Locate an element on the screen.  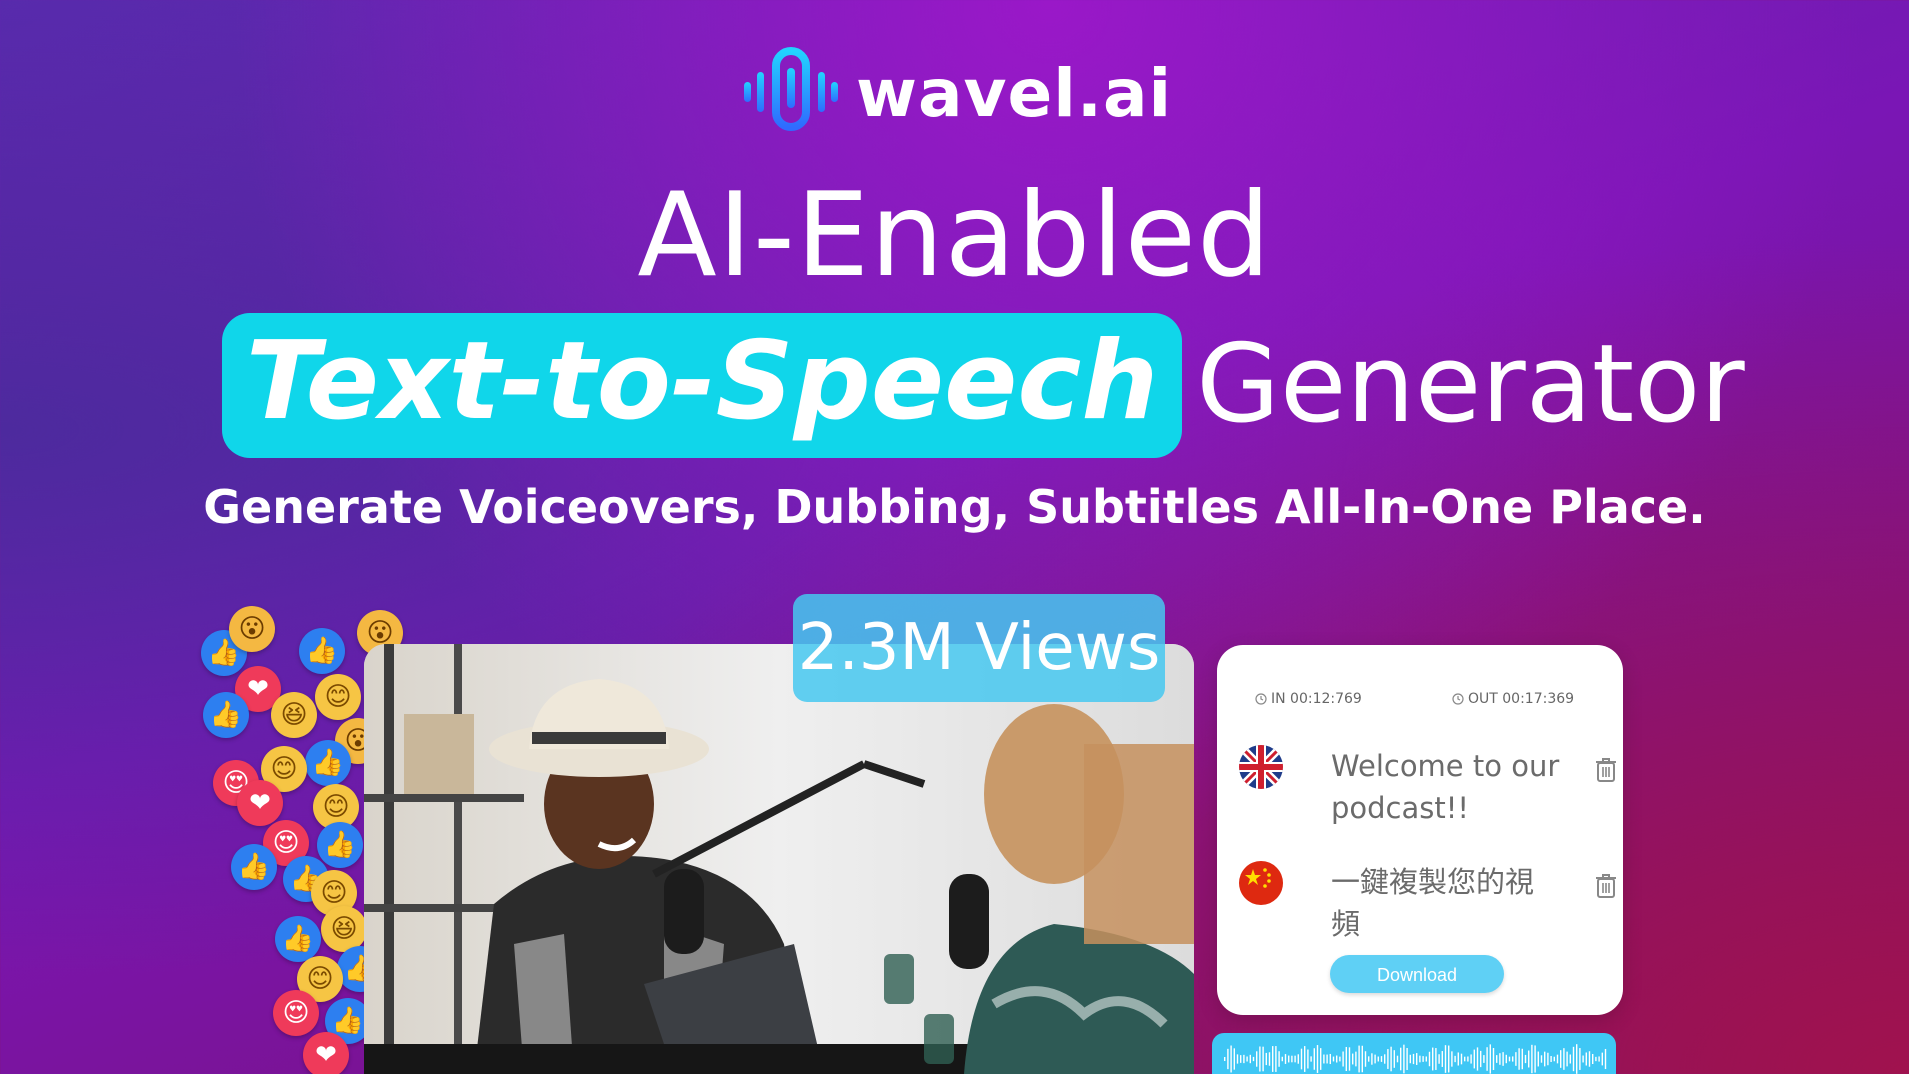
headline-line-2: Text-to-Speech Generator is located at coordinates (983, 385).